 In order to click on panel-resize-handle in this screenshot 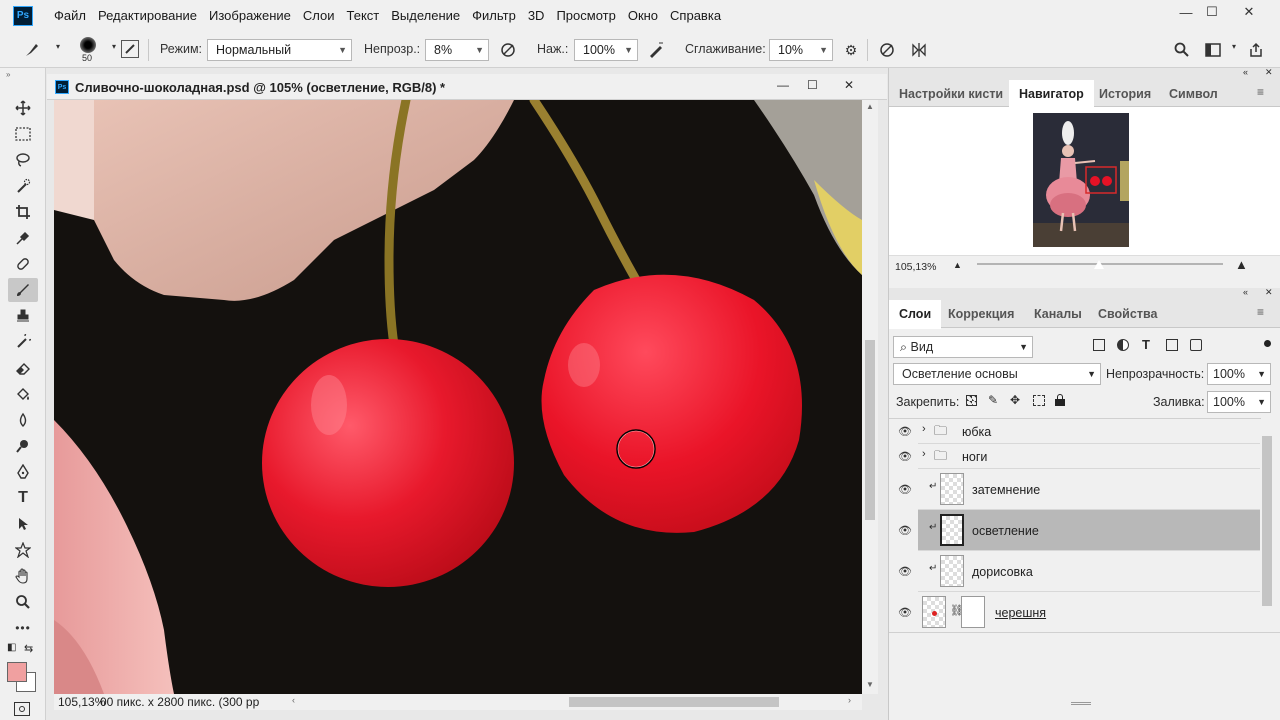, I will do `click(1081, 703)`.